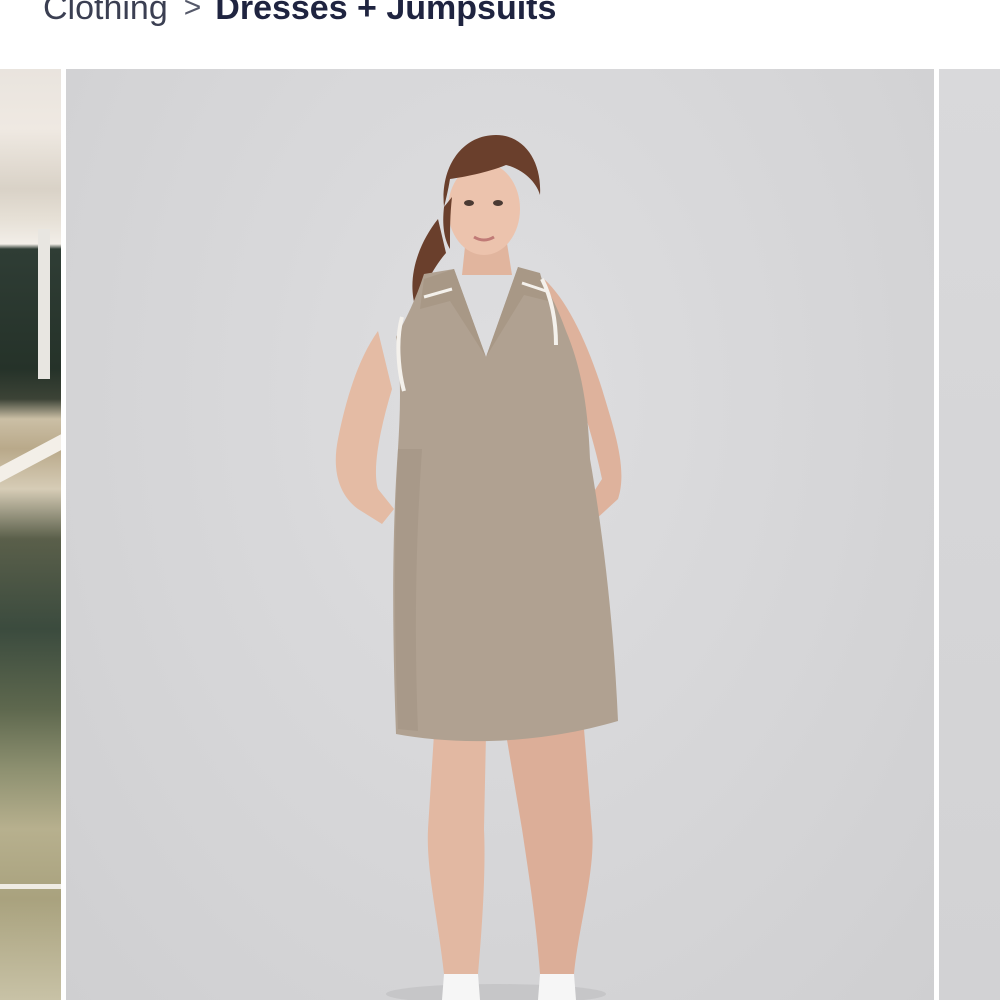 This screenshot has width=1000, height=1000. Describe the element at coordinates (44, 304) in the screenshot. I see `tennis-net-post` at that location.